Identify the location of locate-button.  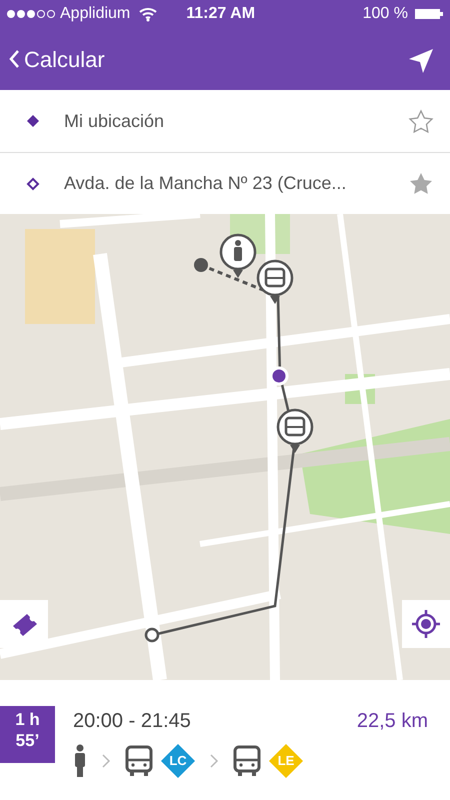
(426, 624).